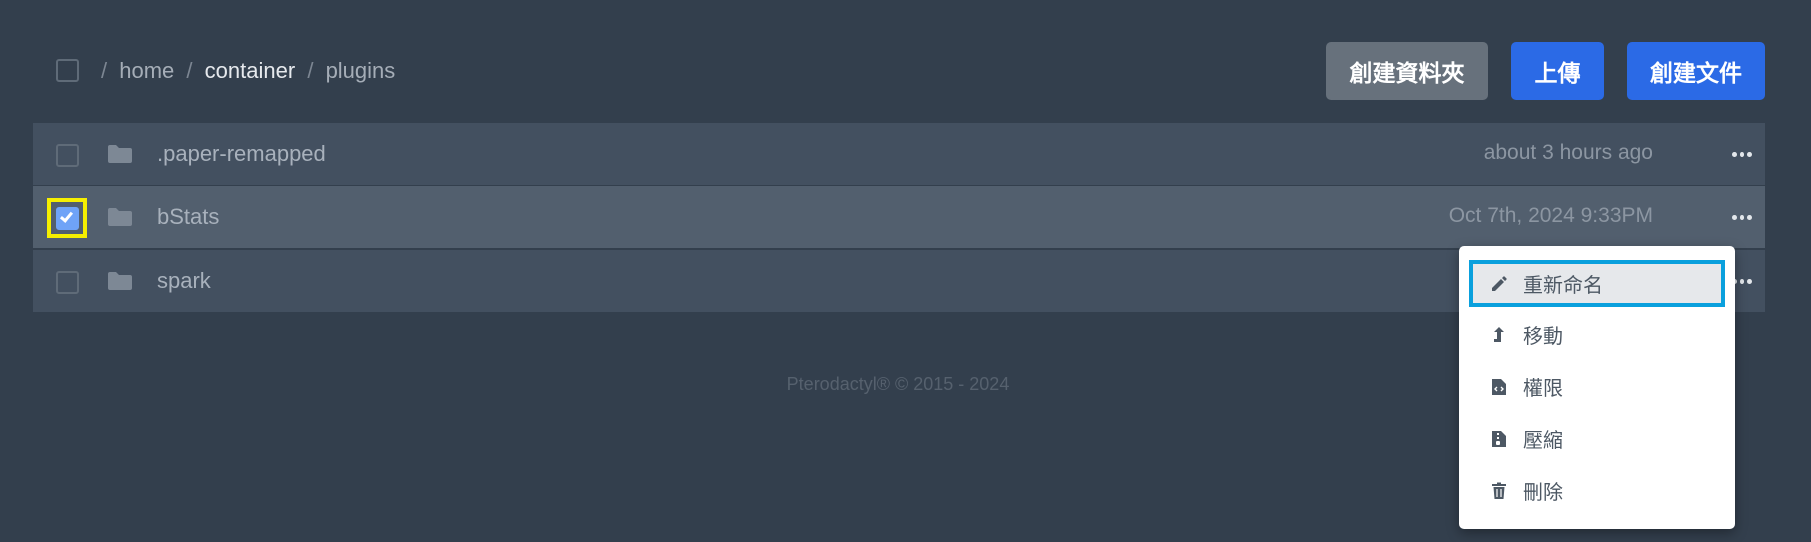 The height and width of the screenshot is (542, 1811). I want to click on breadcrumb-container: container, so click(250, 70).